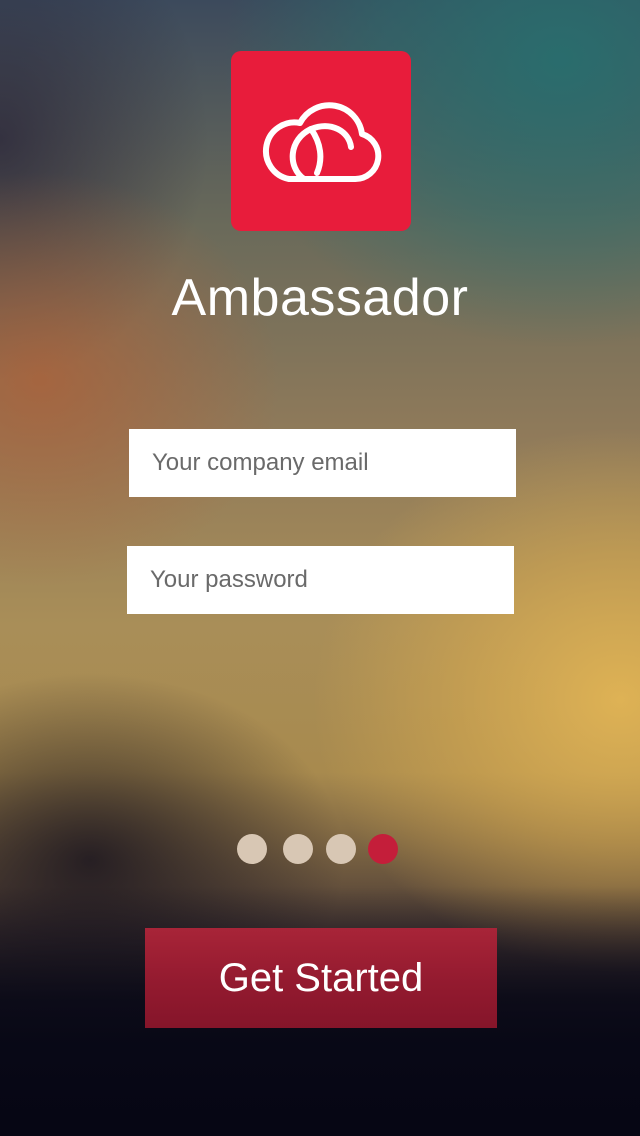 The width and height of the screenshot is (640, 1136). I want to click on email-field, so click(322, 463).